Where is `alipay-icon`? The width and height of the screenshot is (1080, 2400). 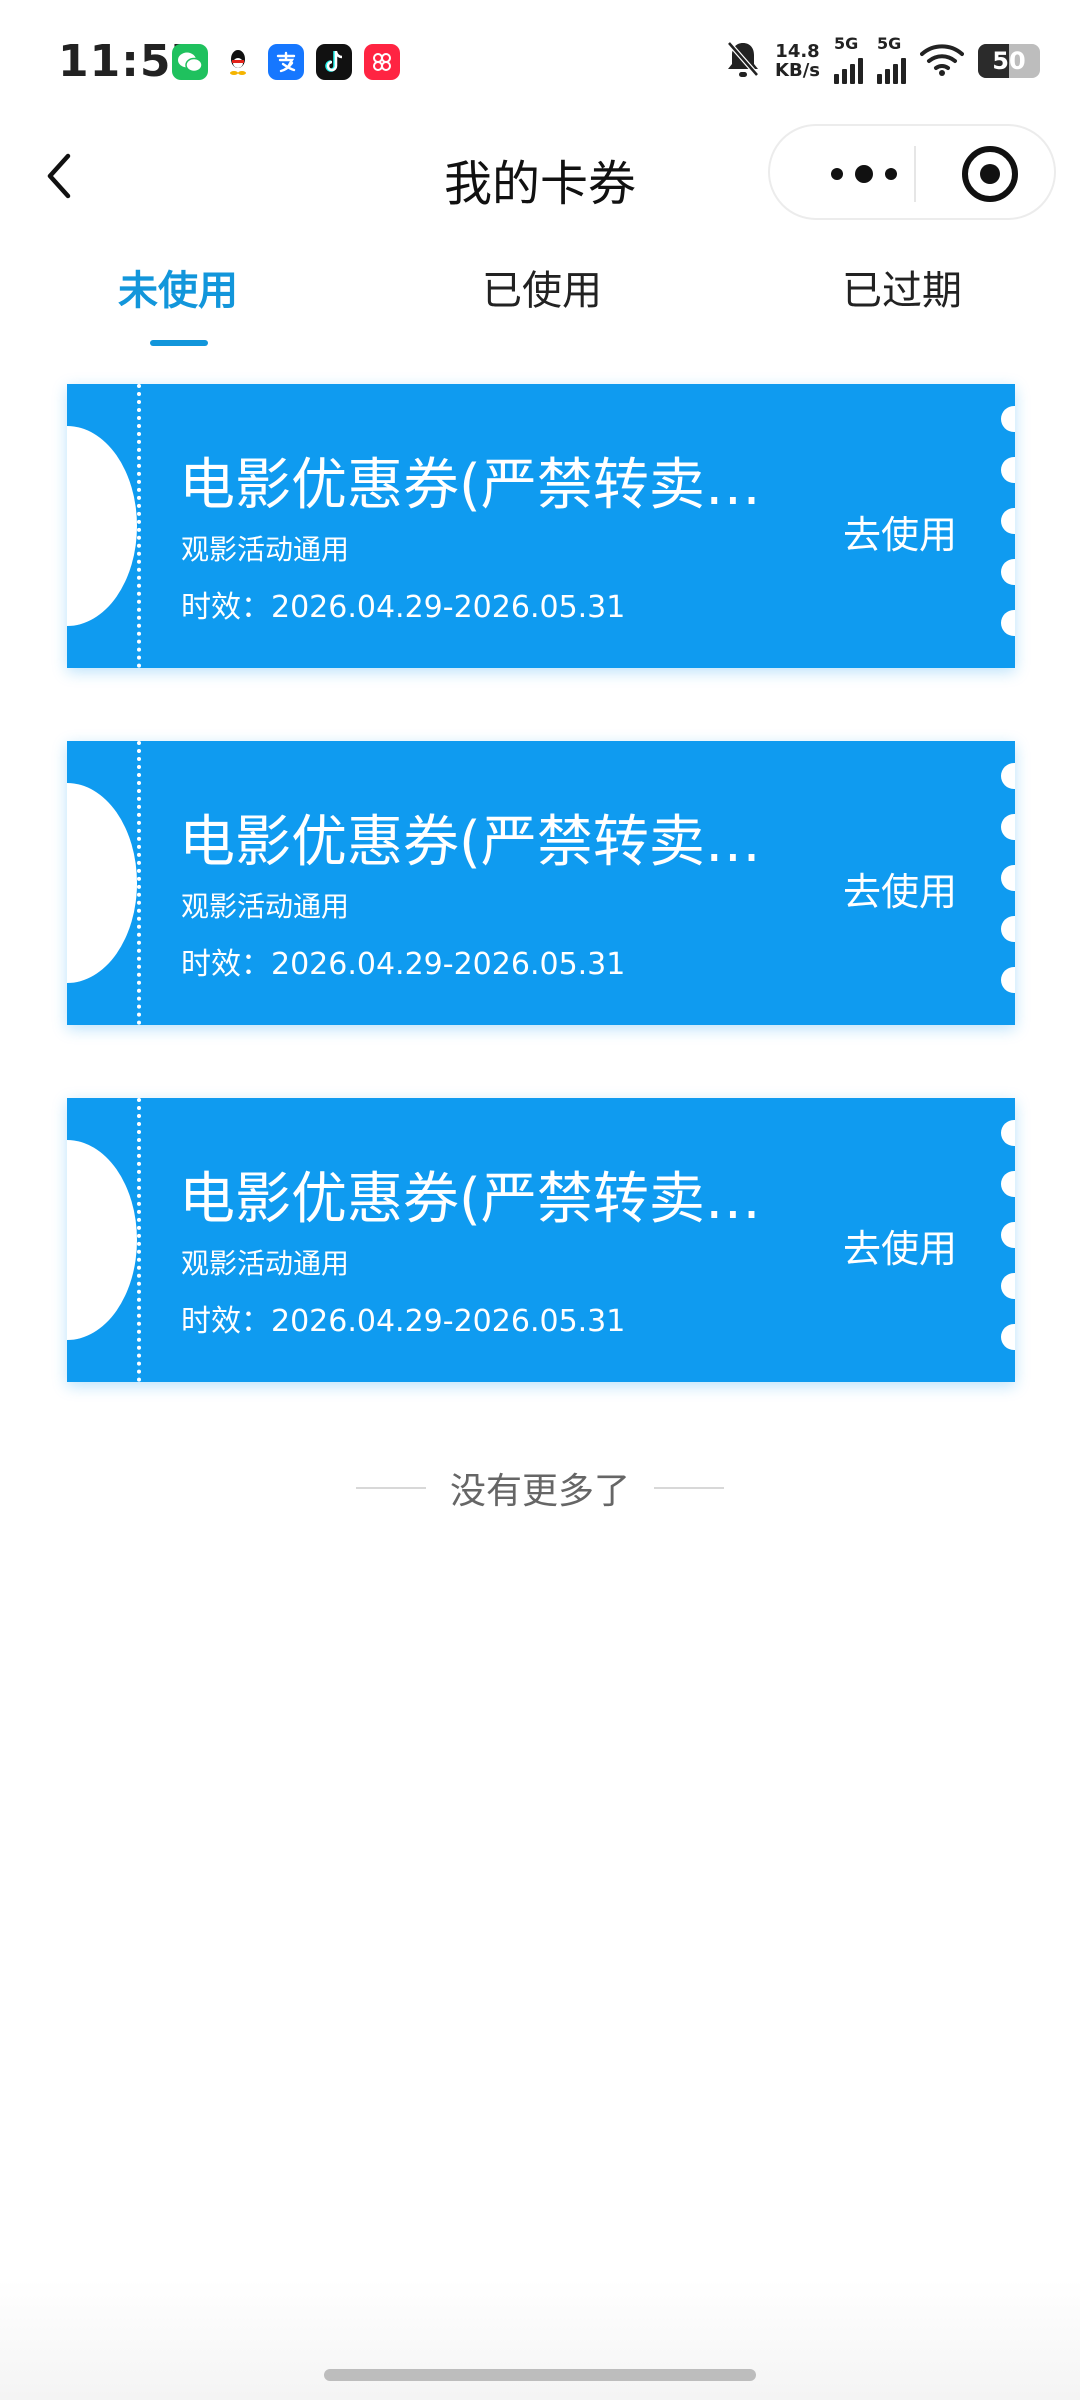 alipay-icon is located at coordinates (286, 62).